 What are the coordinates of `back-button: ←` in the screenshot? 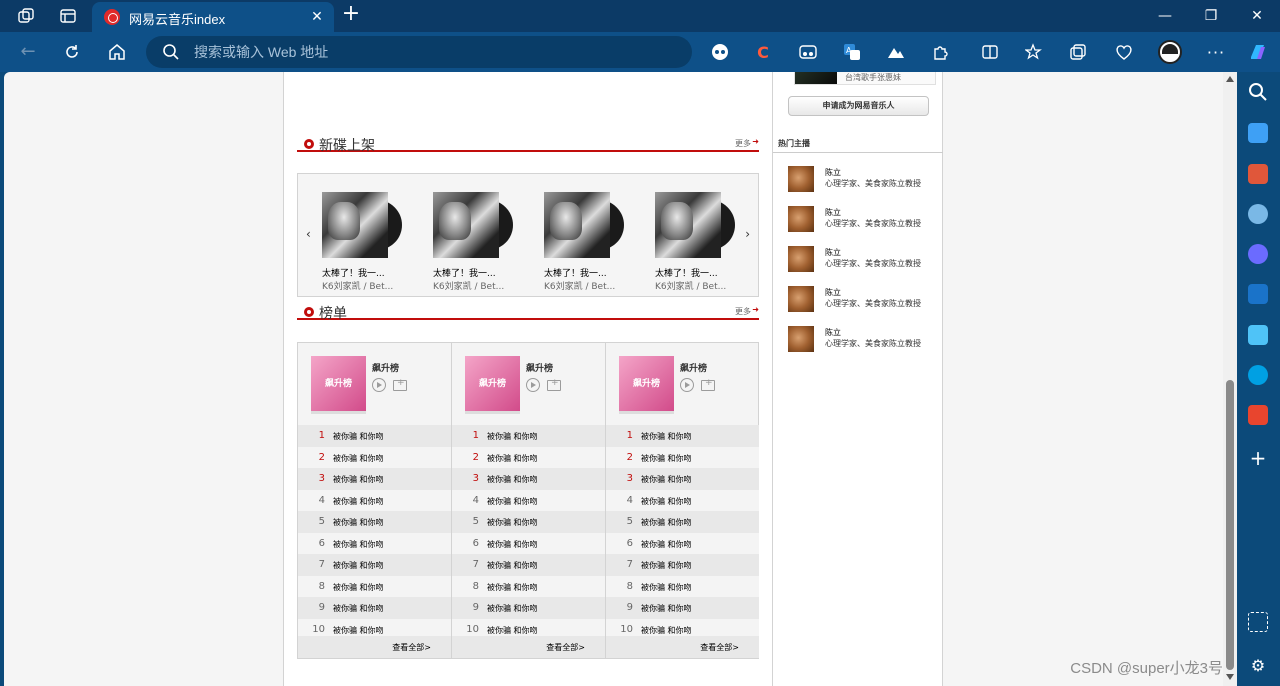 It's located at (28, 52).